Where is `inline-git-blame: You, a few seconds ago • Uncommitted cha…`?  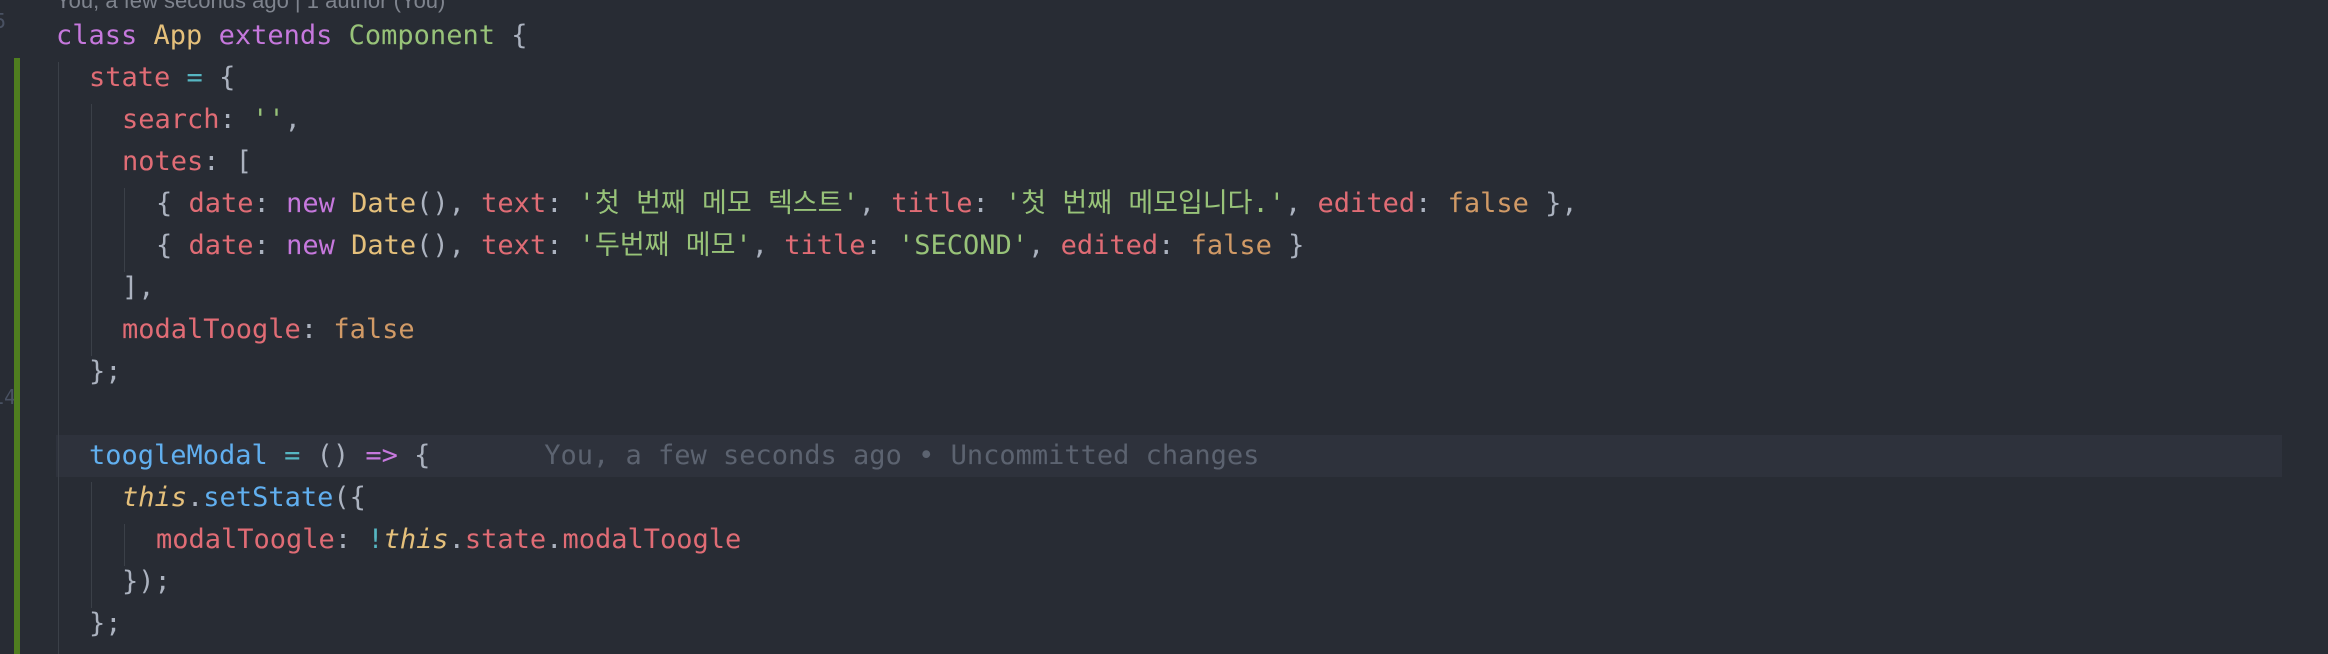 inline-git-blame: You, a few seconds ago • Uncommitted cha… is located at coordinates (844, 455).